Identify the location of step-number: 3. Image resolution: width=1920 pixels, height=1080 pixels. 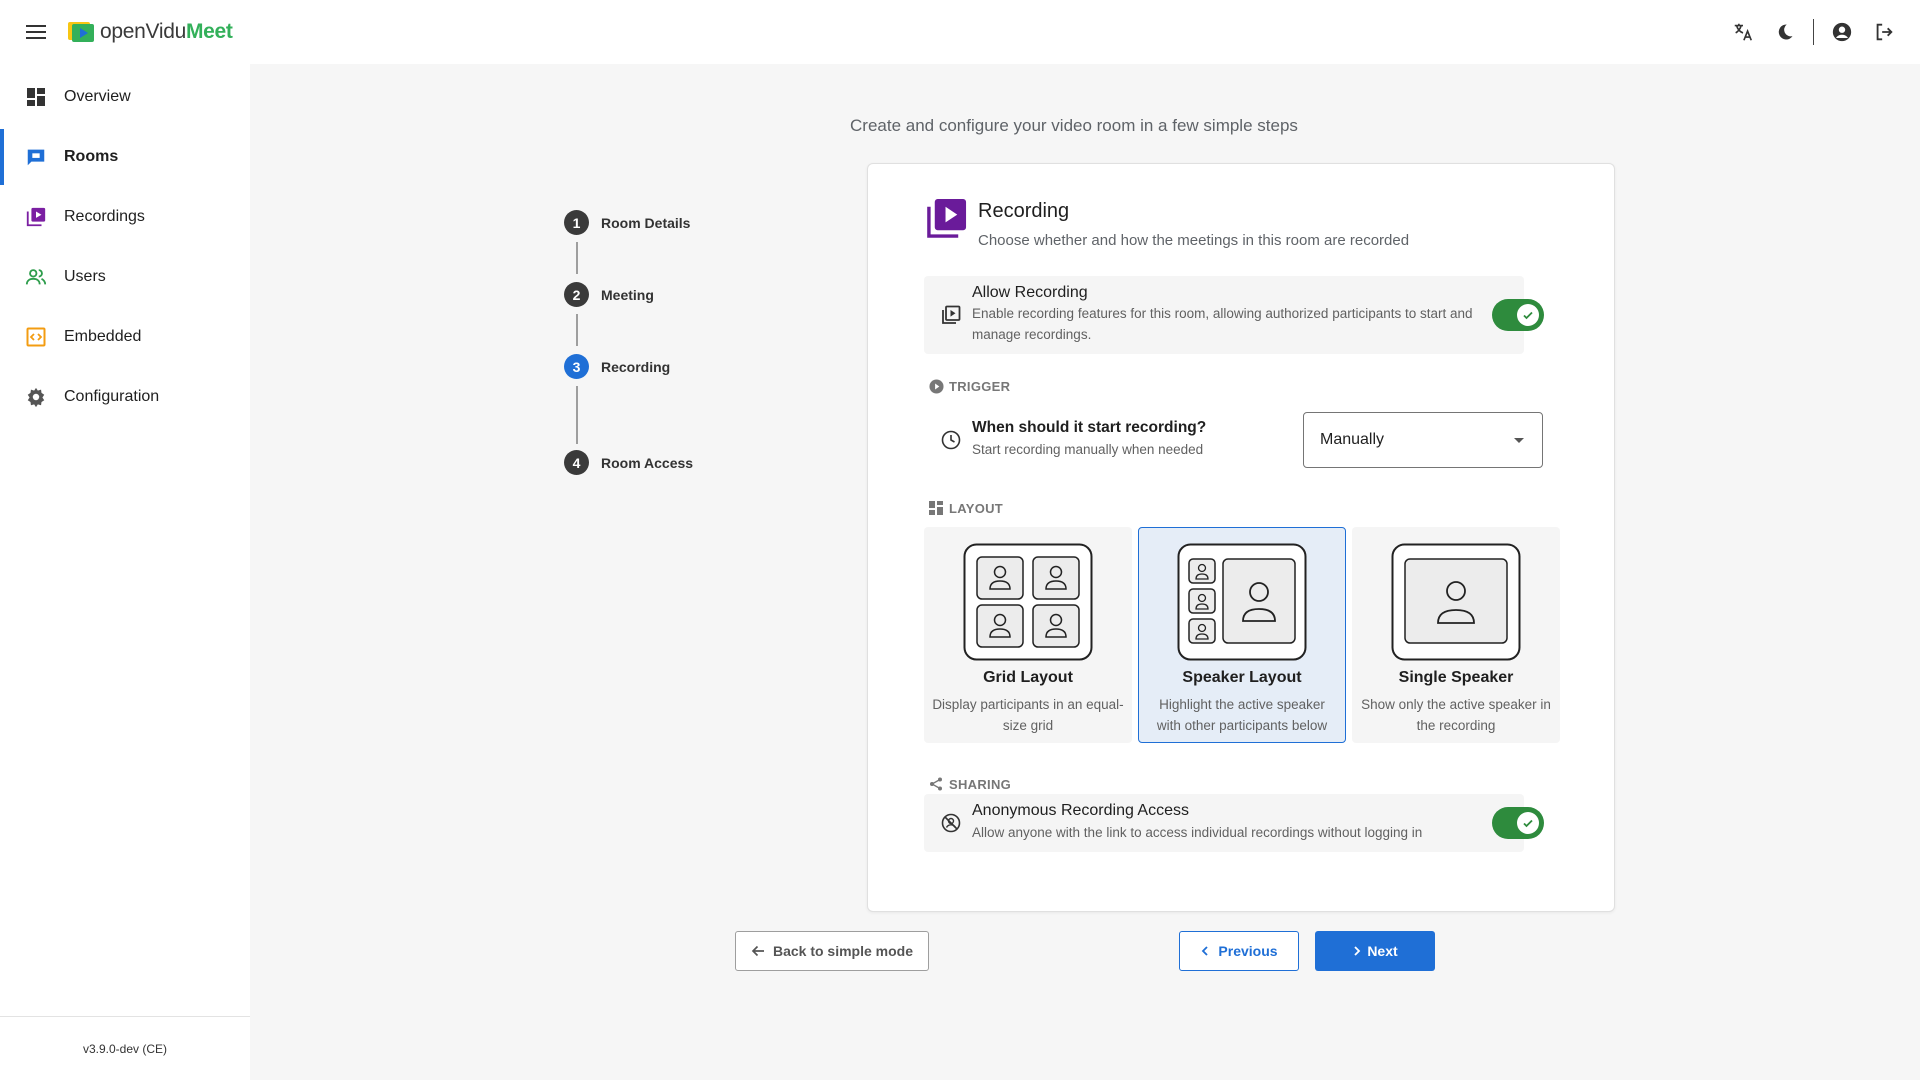
(576, 366).